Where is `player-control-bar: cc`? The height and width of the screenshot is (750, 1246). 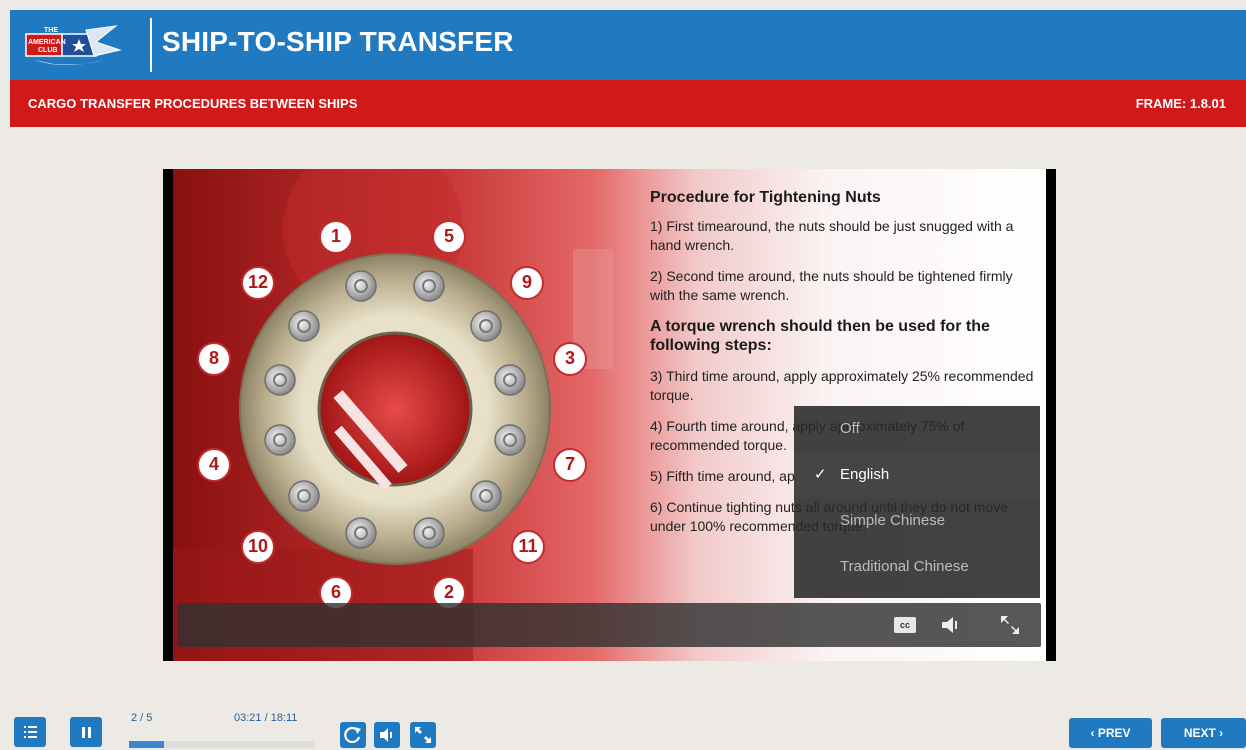 player-control-bar: cc is located at coordinates (609, 625).